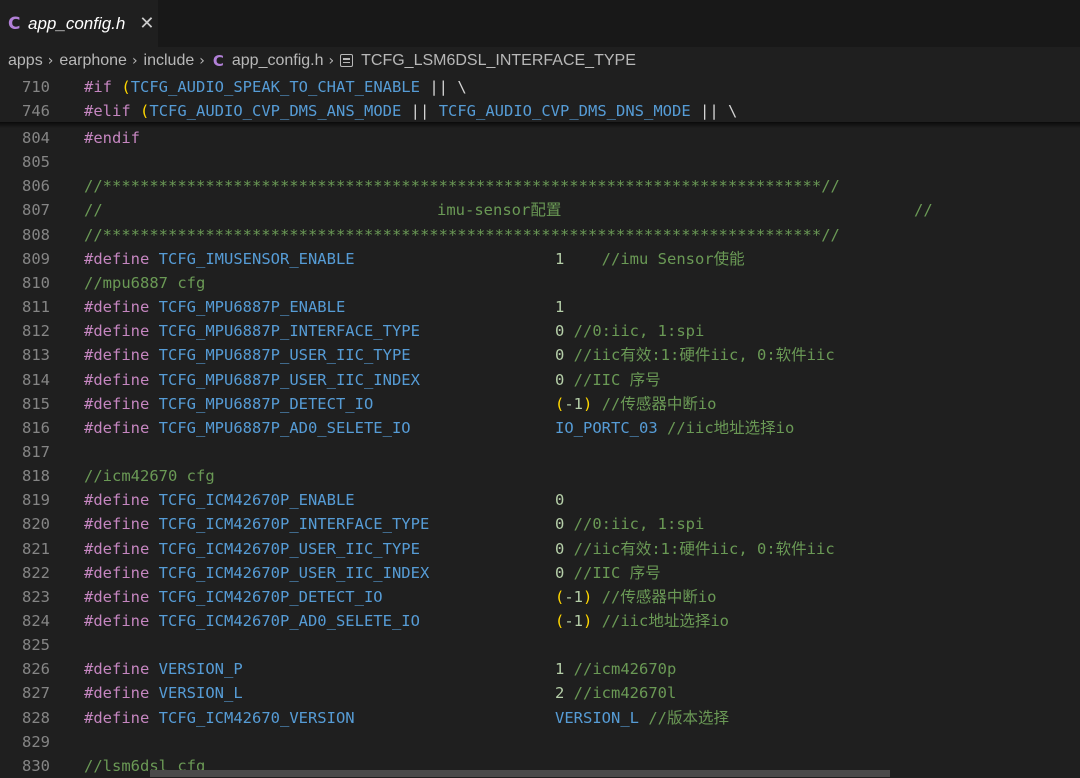  Describe the element at coordinates (36, 717) in the screenshot. I see `line-number: 828` at that location.